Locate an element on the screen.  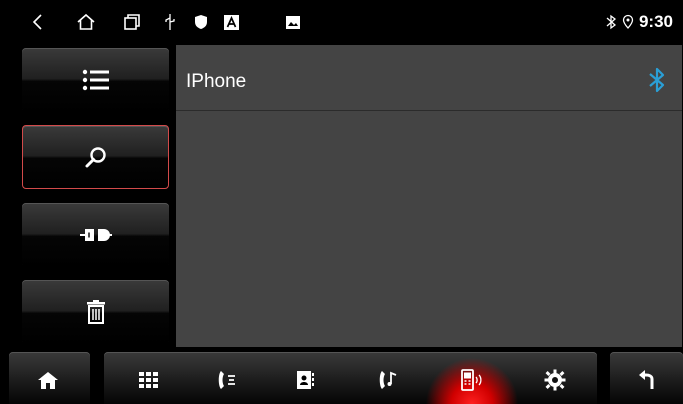
connect-button is located at coordinates (95, 235).